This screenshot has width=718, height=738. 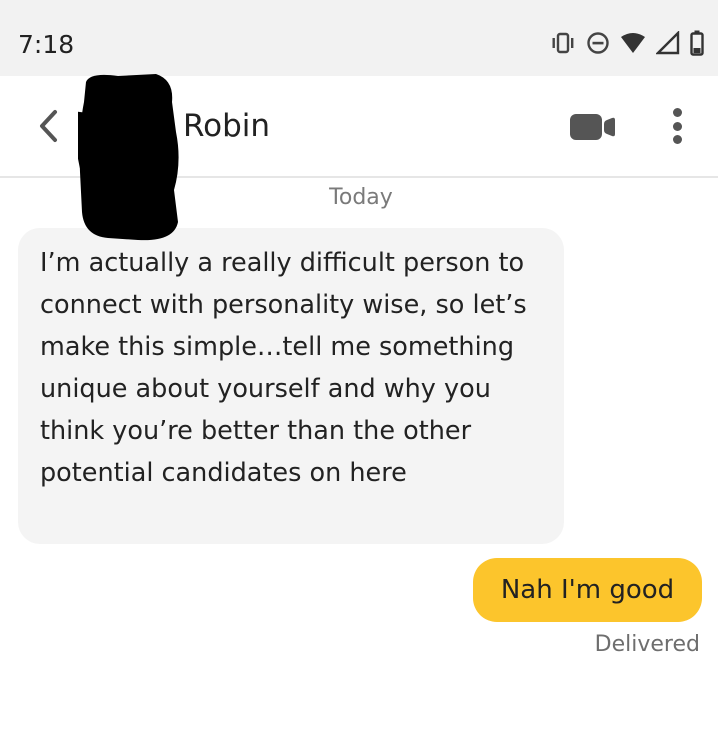 I want to click on wifi-icon, so click(x=633, y=43).